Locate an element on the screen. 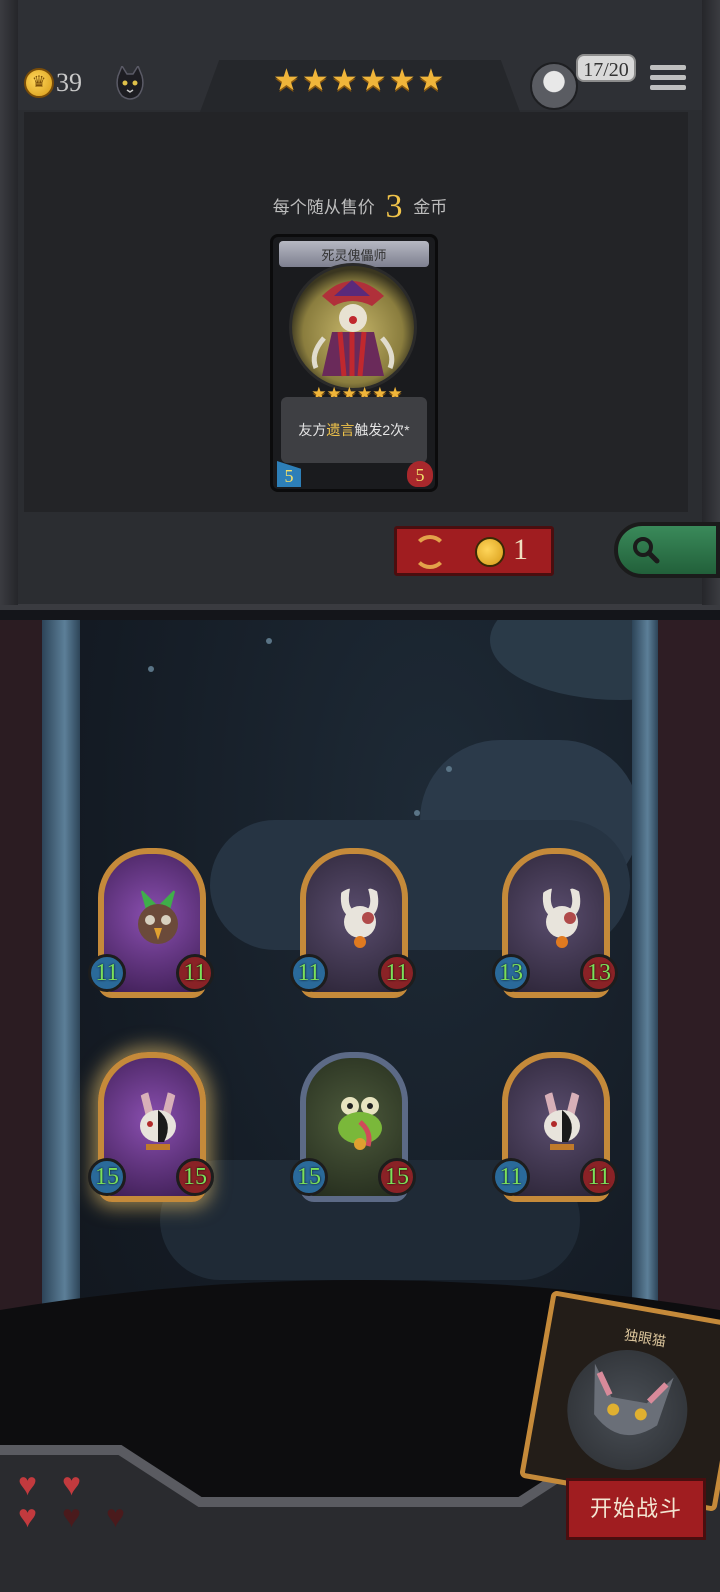 The image size is (720, 1592). shop-frame-right is located at coordinates (711, 302).